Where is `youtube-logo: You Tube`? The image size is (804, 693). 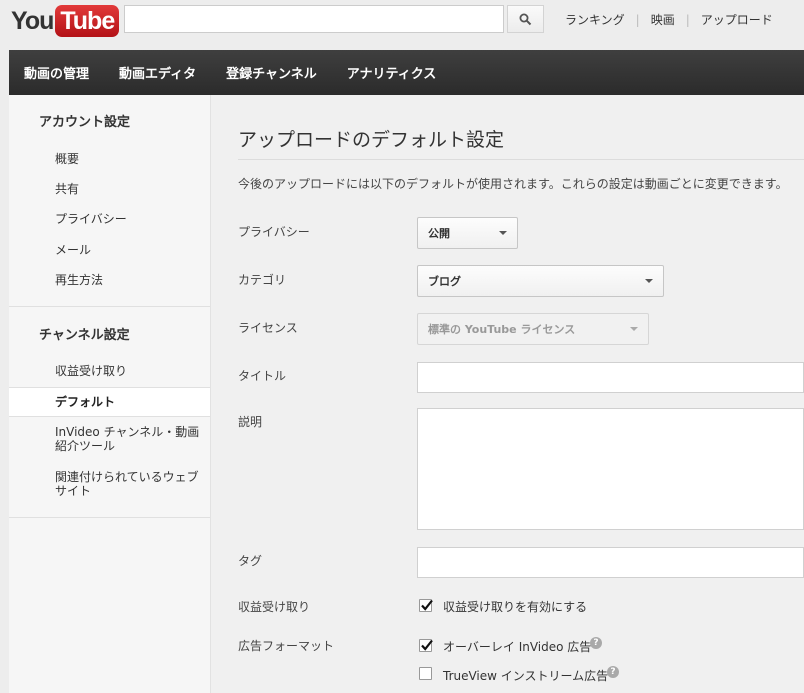
youtube-logo: You Tube is located at coordinates (65, 21).